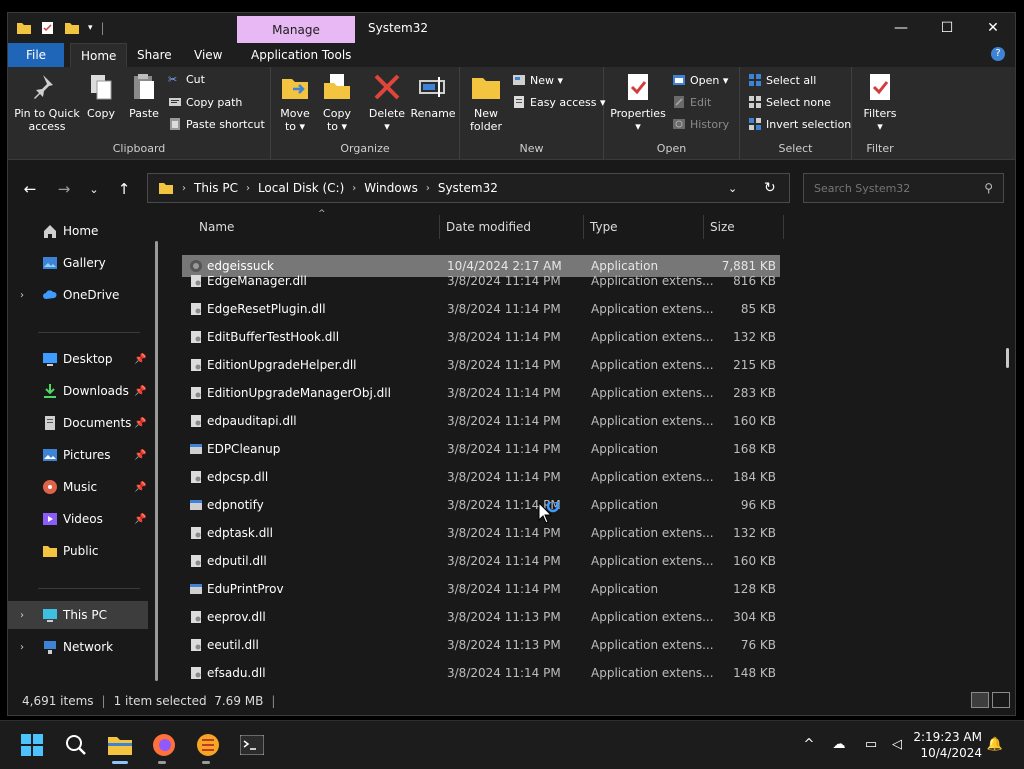 This screenshot has width=1024, height=769. Describe the element at coordinates (770, 188) in the screenshot. I see `refresh-icon: ↻` at that location.